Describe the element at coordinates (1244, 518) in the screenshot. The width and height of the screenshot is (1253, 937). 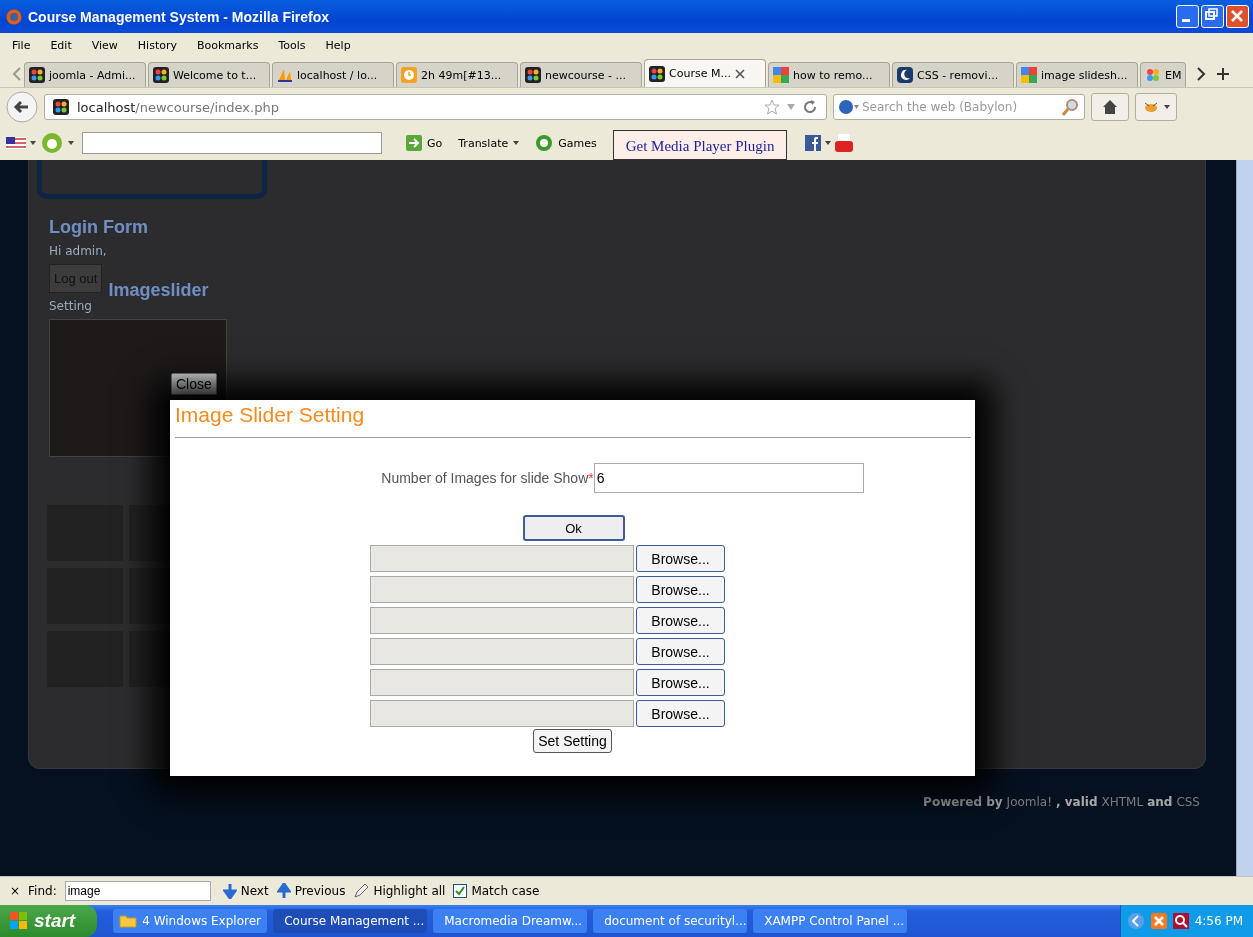
I see `vertical-scrollbar` at that location.